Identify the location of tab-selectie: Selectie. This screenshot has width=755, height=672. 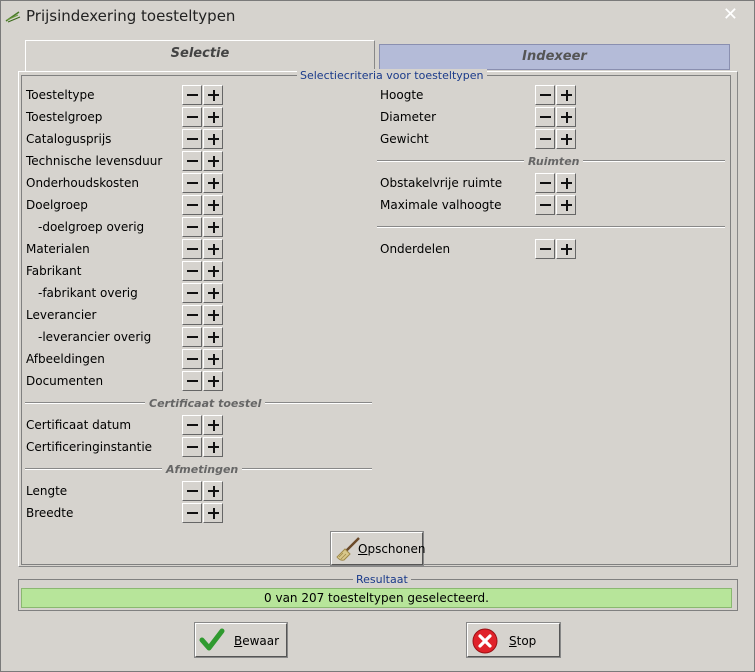
(200, 56).